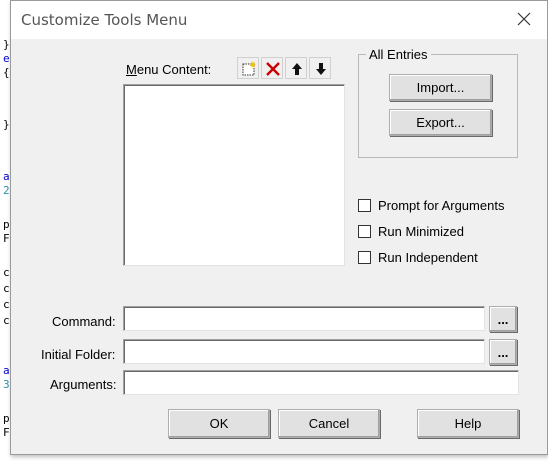 This screenshot has height=461, width=548. Describe the element at coordinates (84, 321) in the screenshot. I see `command-label: Command:` at that location.